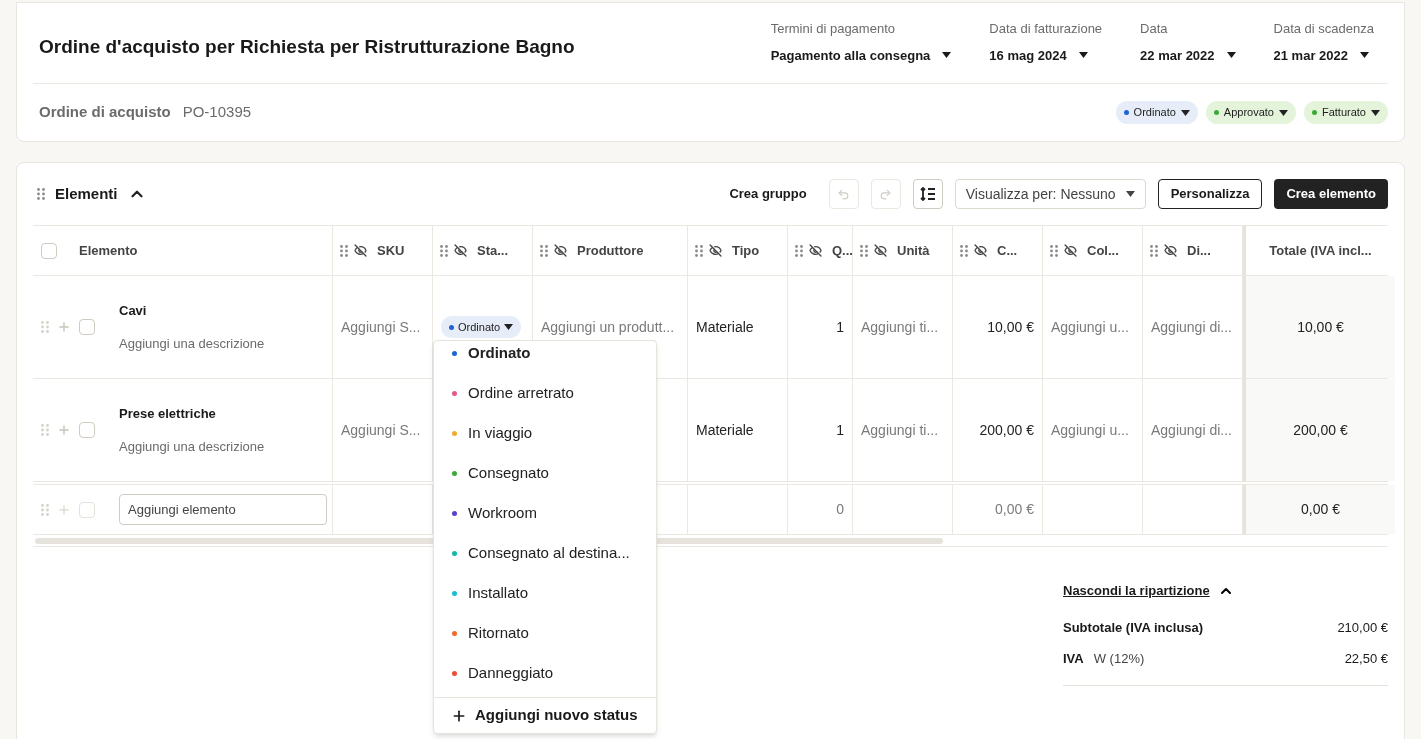  Describe the element at coordinates (861, 55) in the screenshot. I see `field-dropdown: Pagamento alla consegna` at that location.